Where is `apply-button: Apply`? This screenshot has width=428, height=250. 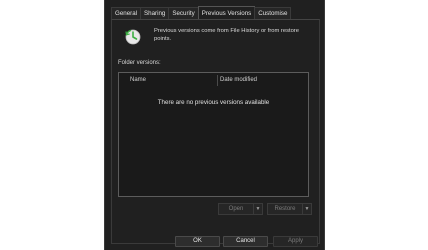
apply-button: Apply is located at coordinates (295, 241).